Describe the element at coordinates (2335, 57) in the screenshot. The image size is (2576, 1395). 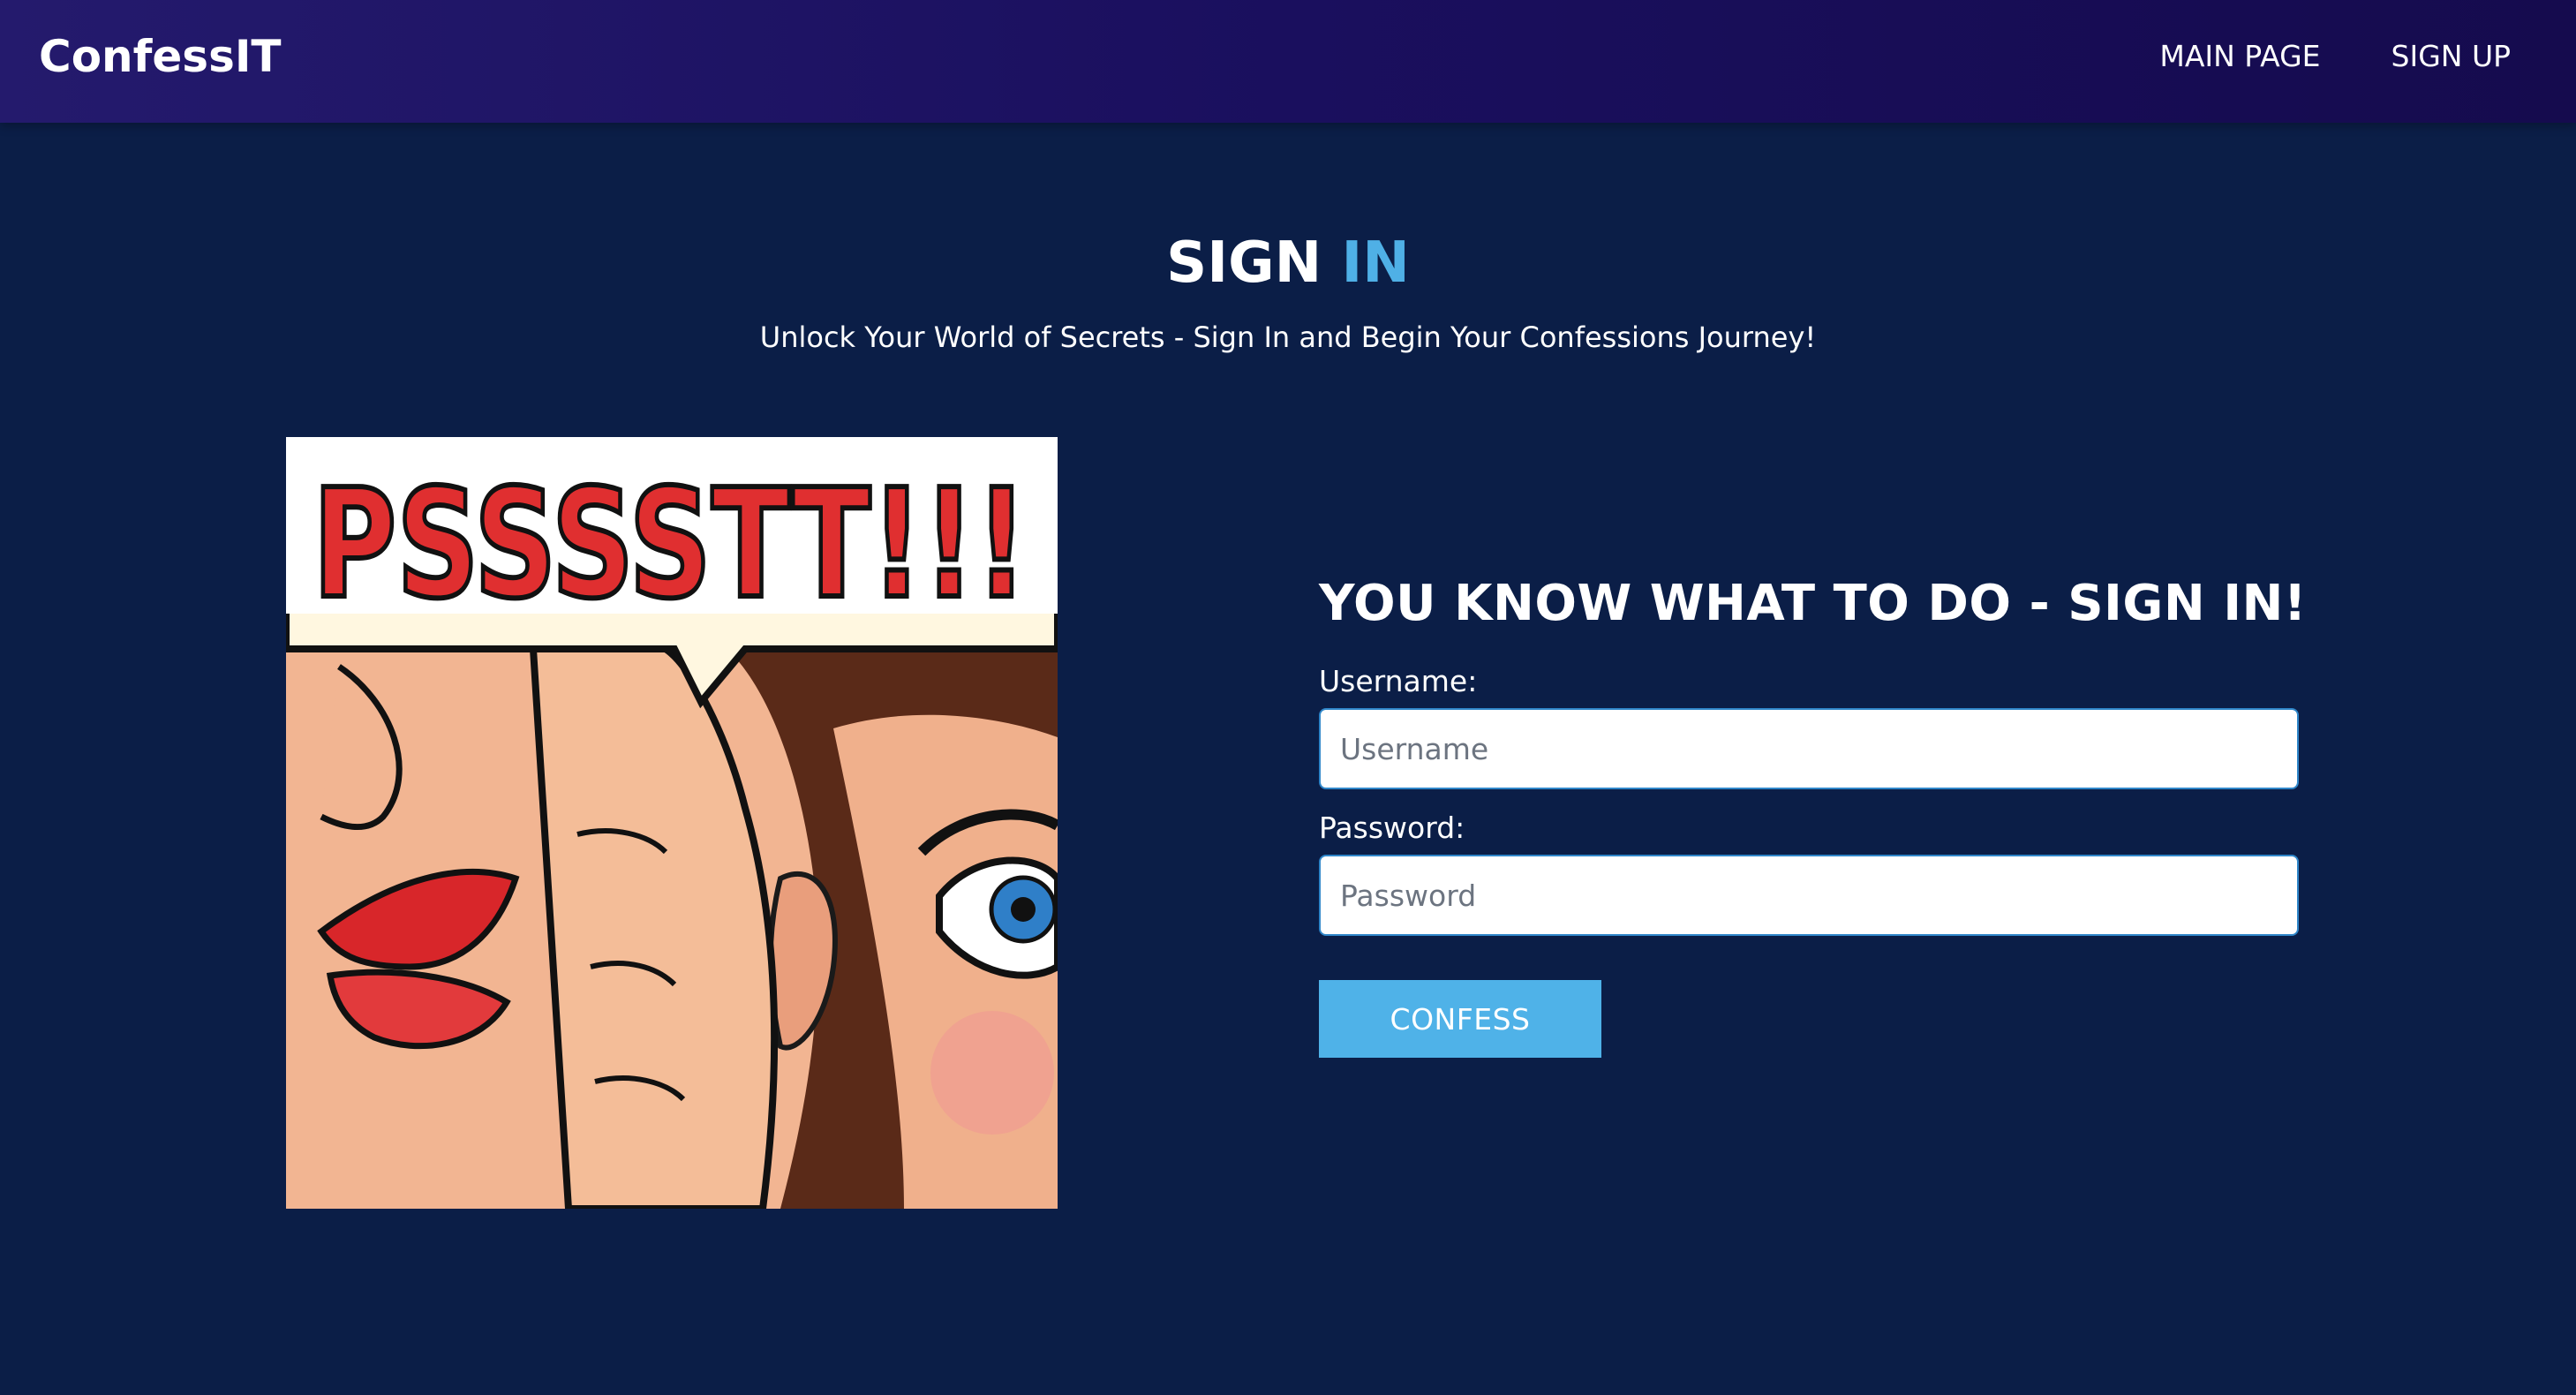
I see `nav-links: MAIN PAGE SIGN UP` at that location.